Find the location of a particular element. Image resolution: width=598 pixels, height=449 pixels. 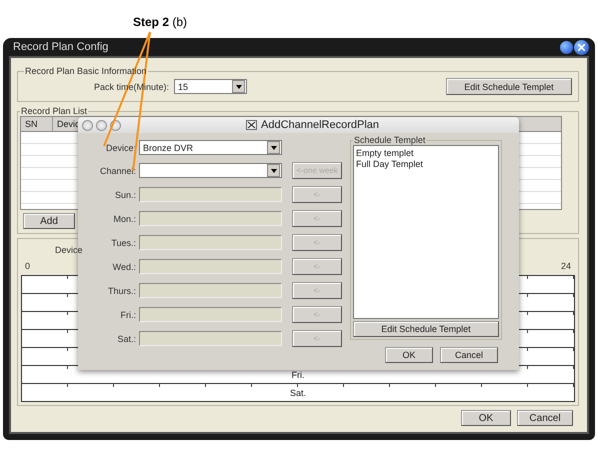

day-label: Sat. is located at coordinates (298, 393).